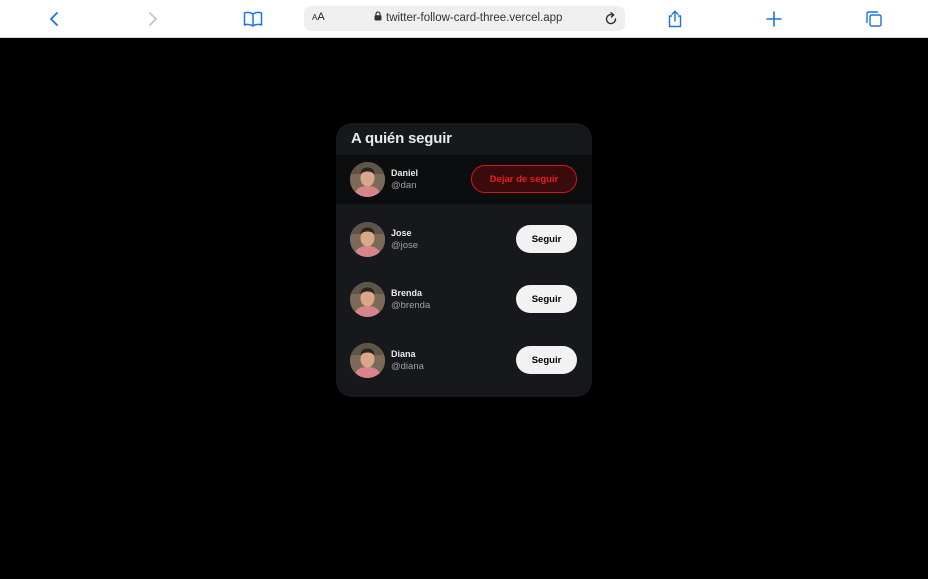 The image size is (928, 579). Describe the element at coordinates (411, 305) in the screenshot. I see `user-handle: @brenda` at that location.